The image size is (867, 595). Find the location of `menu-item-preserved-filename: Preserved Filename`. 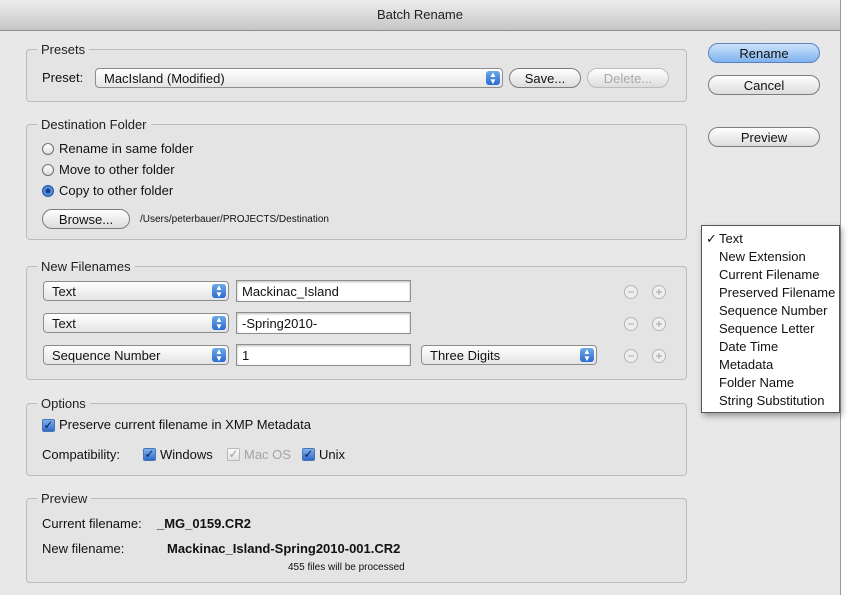

menu-item-preserved-filename: Preserved Filename is located at coordinates (777, 292).